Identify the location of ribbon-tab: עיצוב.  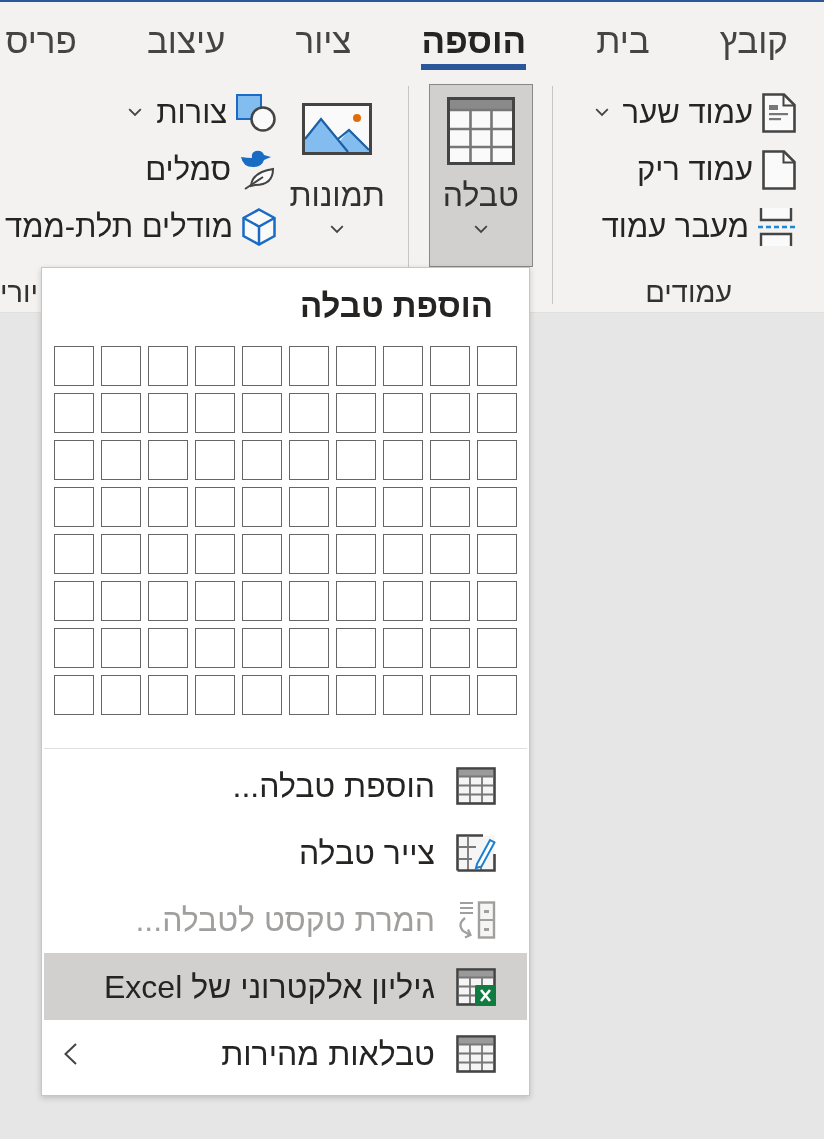
(186, 40).